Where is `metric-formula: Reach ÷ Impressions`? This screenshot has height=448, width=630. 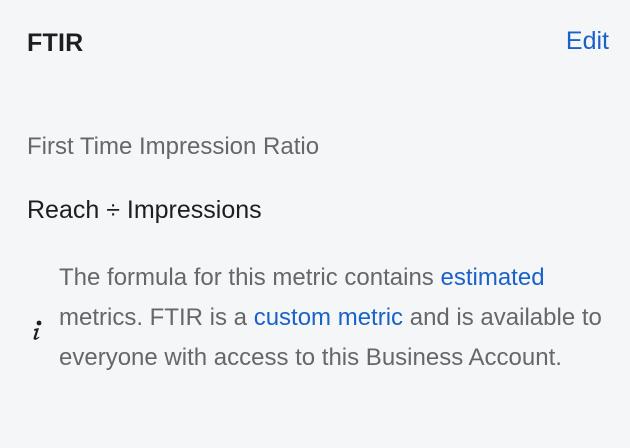
metric-formula: Reach ÷ Impressions is located at coordinates (144, 210).